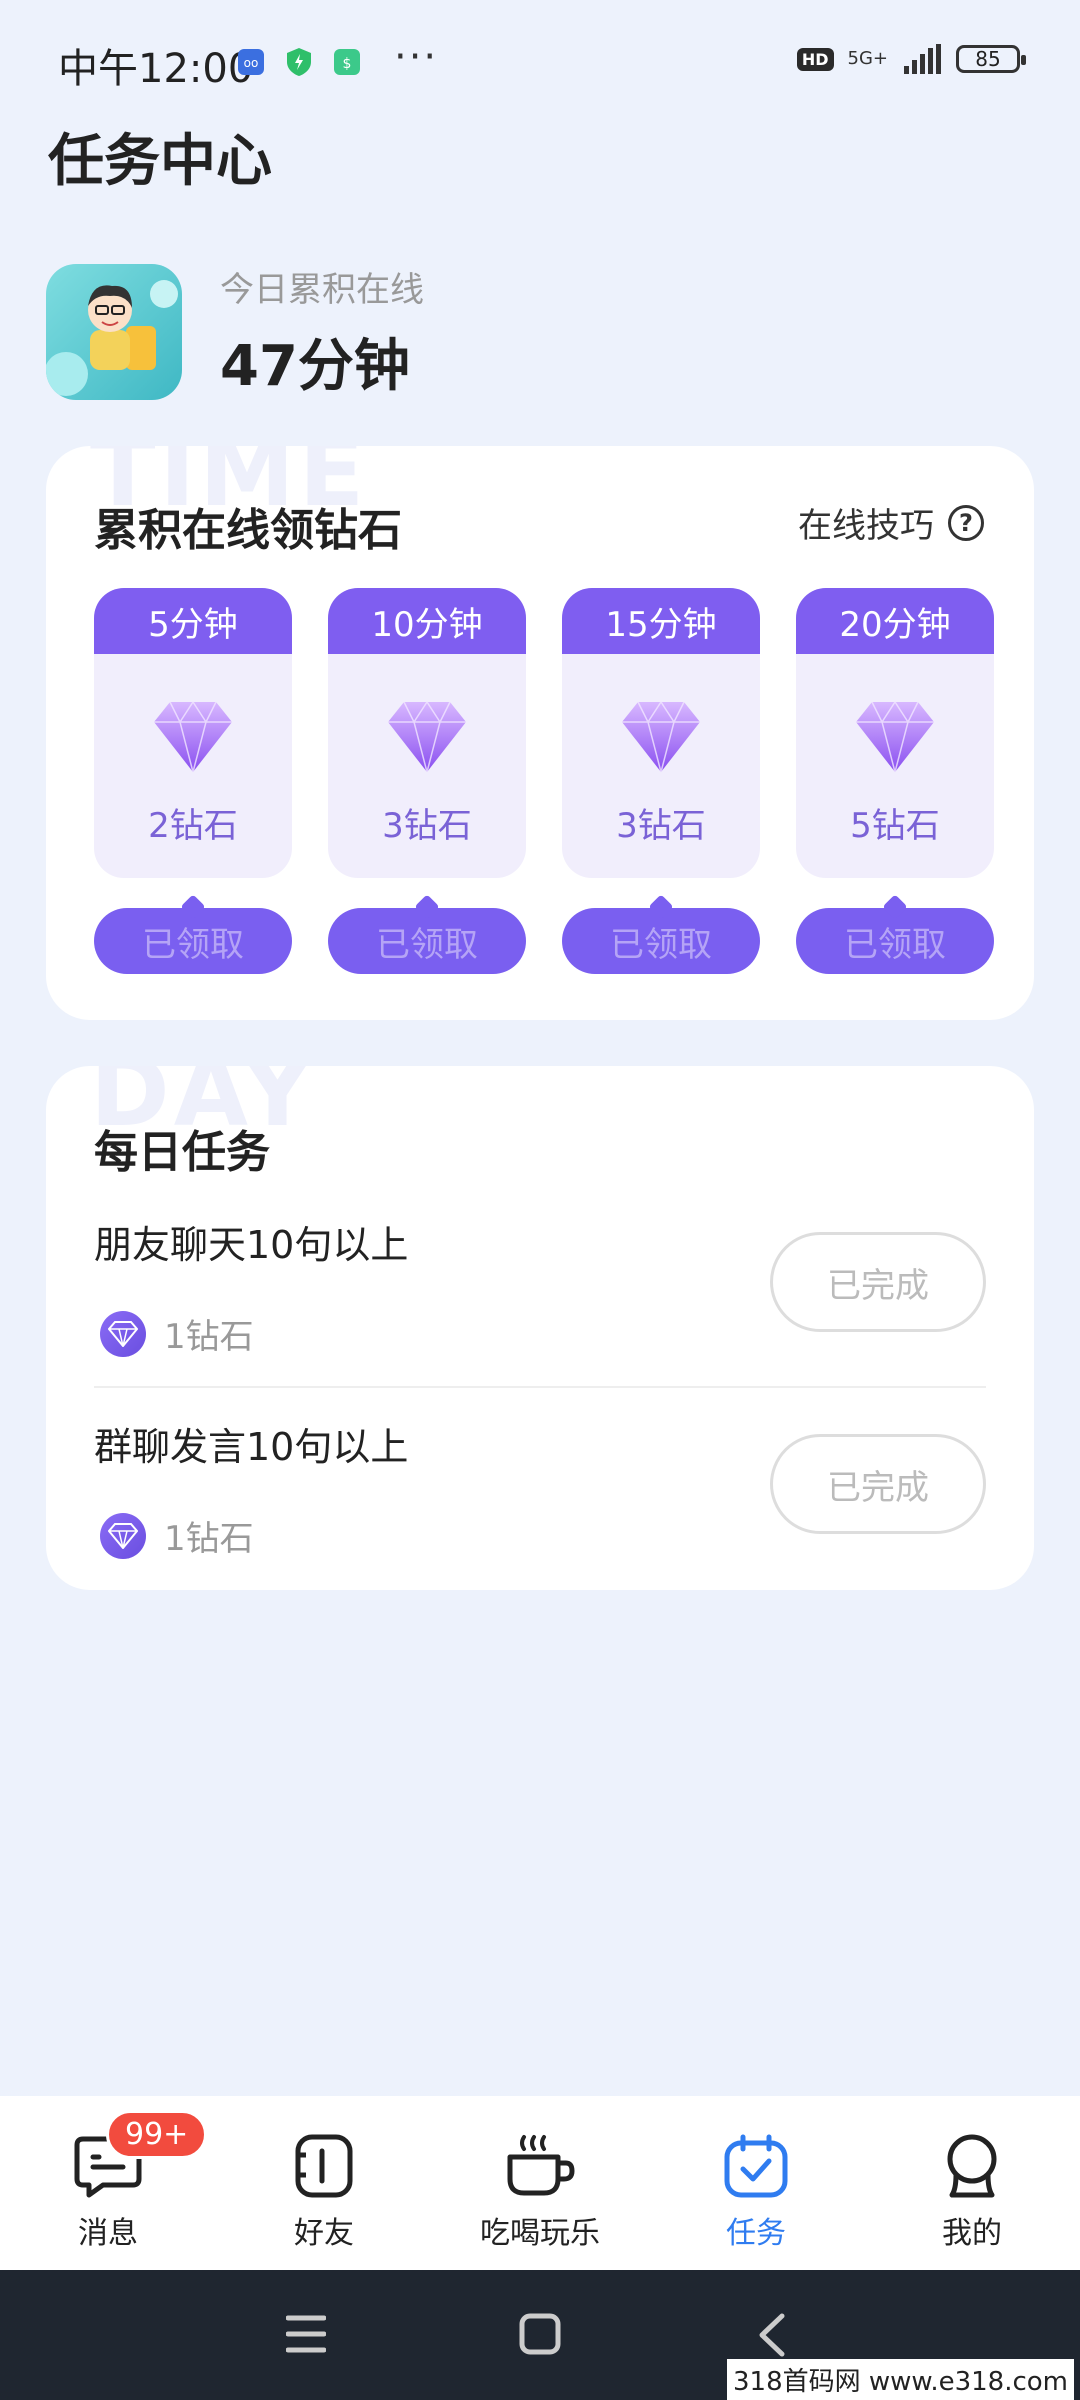 Image resolution: width=1080 pixels, height=2400 pixels. What do you see at coordinates (540, 2233) in the screenshot?
I see `nav-label: 吃喝玩乐` at bounding box center [540, 2233].